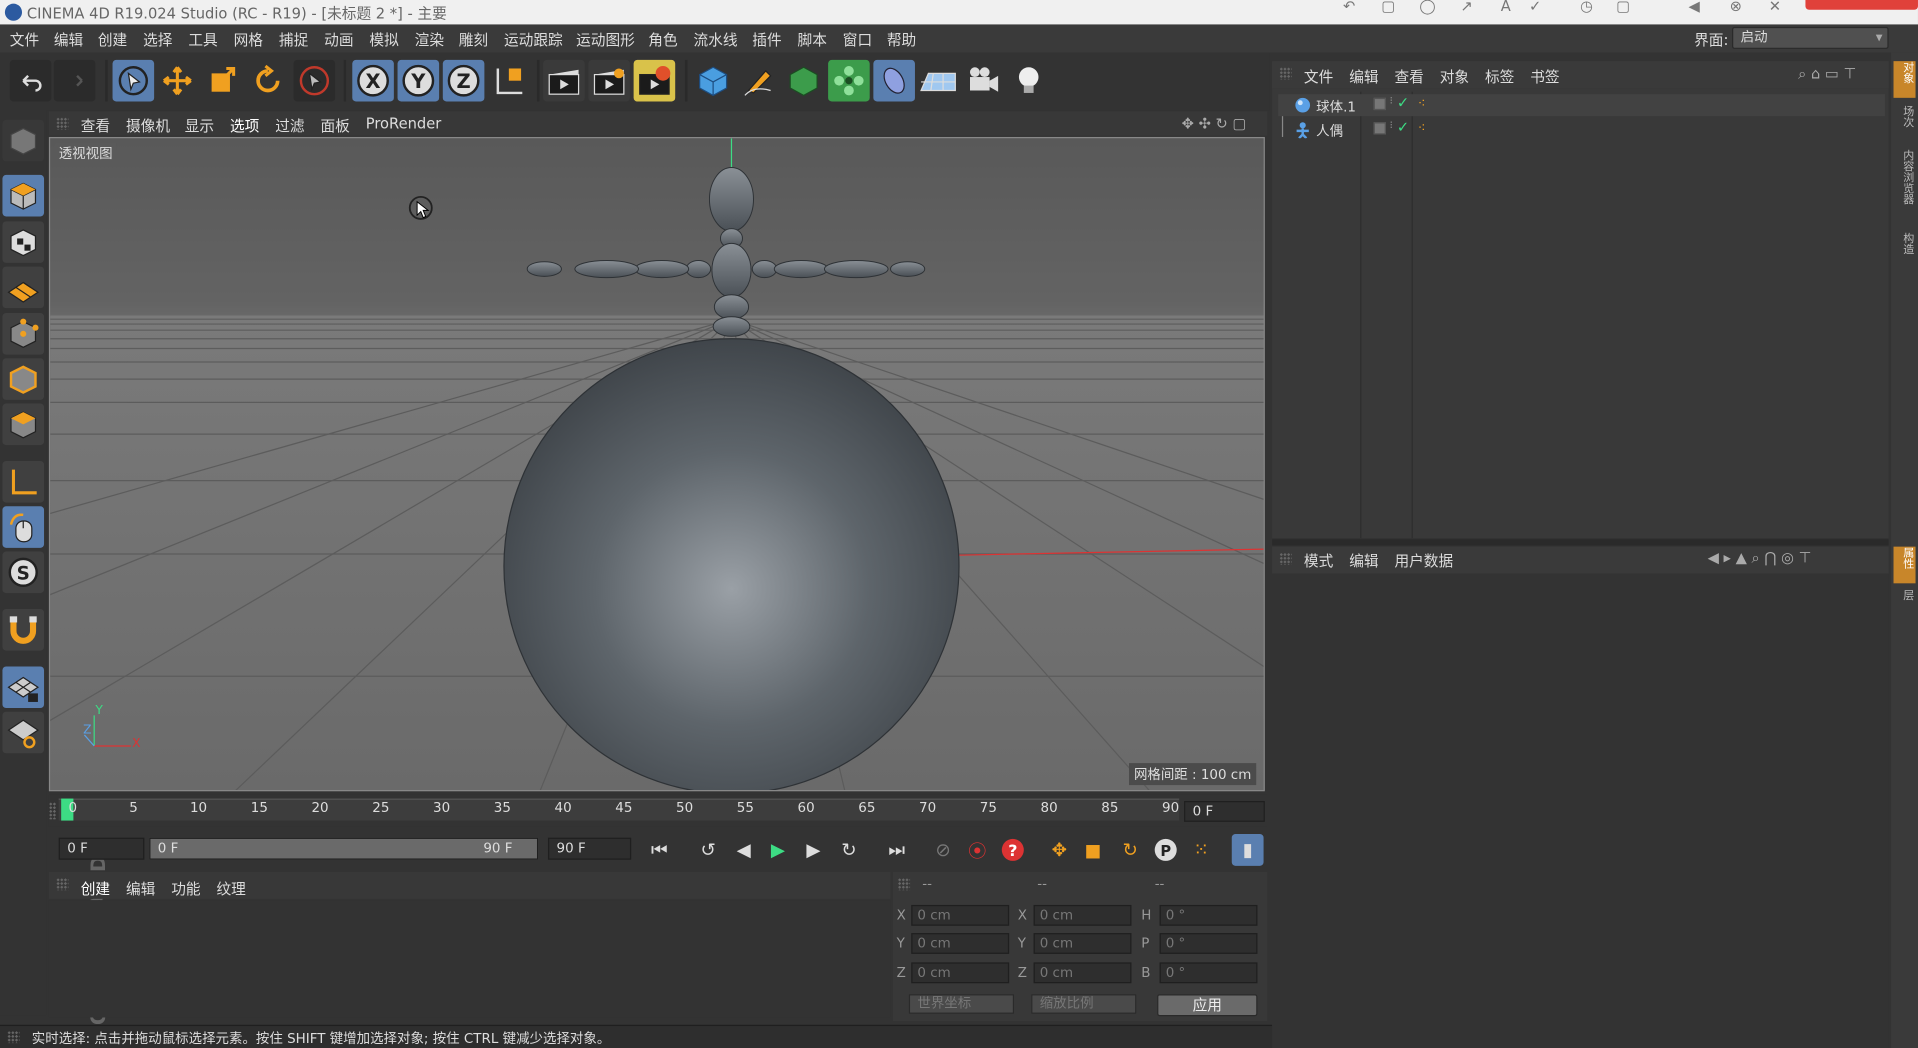 The image size is (1918, 1048). What do you see at coordinates (1735, 7) in the screenshot?
I see `window-tool-icon: ⊗` at bounding box center [1735, 7].